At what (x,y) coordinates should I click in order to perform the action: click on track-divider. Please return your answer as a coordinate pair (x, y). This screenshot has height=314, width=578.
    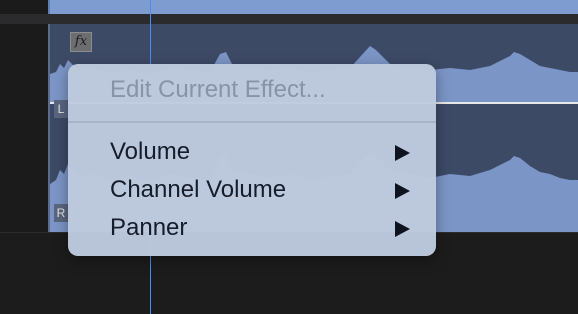
    Looking at the image, I should click on (289, 19).